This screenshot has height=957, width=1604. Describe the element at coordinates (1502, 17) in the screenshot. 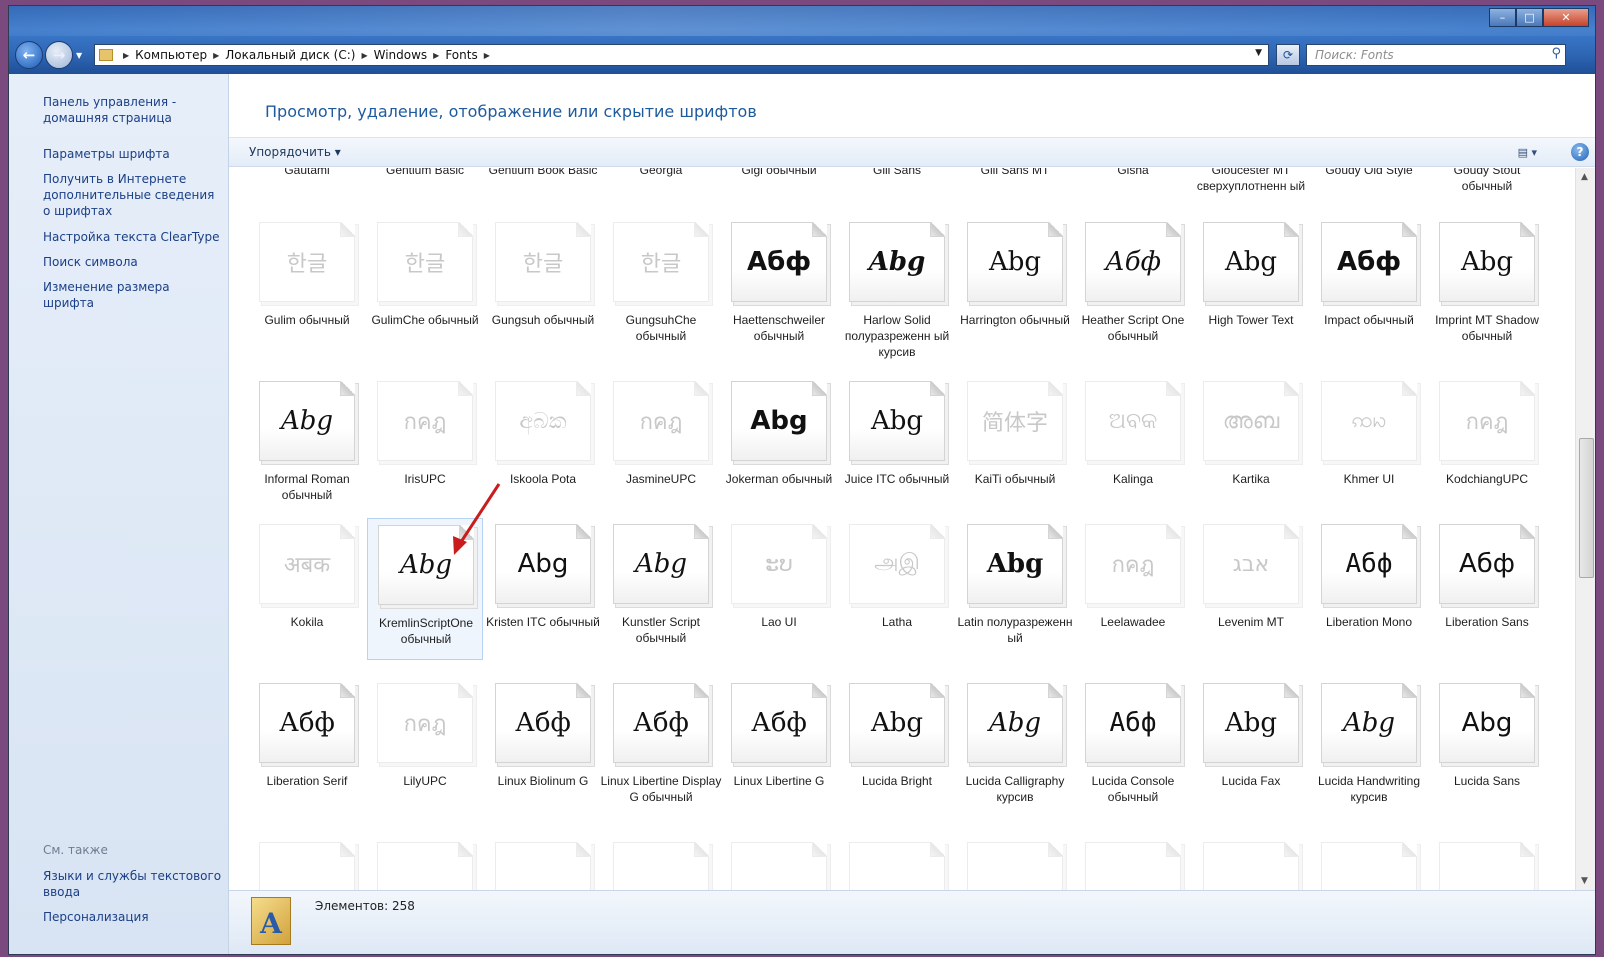

I see `minimize-button: –` at that location.